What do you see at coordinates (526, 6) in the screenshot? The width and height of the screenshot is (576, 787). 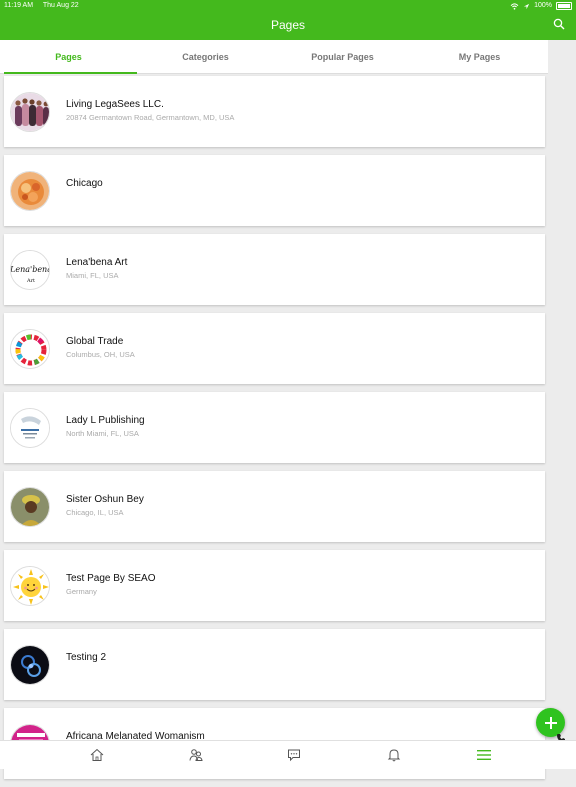 I see `location-arrow-icon` at bounding box center [526, 6].